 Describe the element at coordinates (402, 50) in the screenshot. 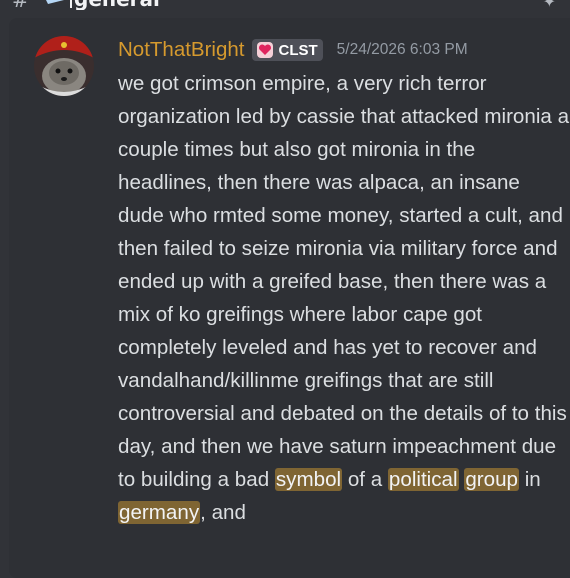

I see `message-timestamp: 5/24/2026 6:03 PM` at that location.